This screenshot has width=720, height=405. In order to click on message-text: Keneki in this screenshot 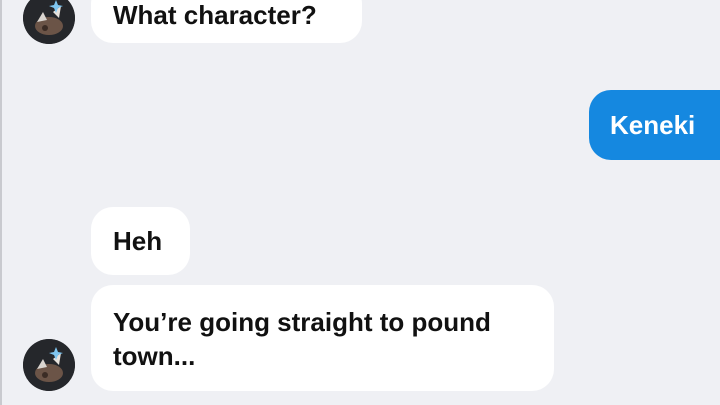, I will do `click(653, 125)`.